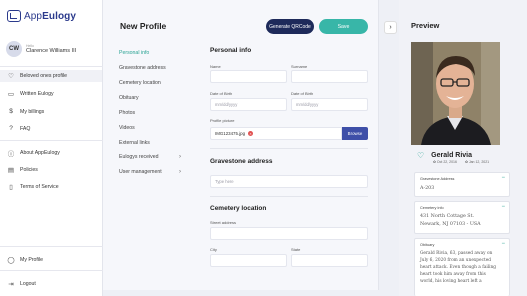 The image size is (527, 296). I want to click on portrait-image, so click(455, 93).